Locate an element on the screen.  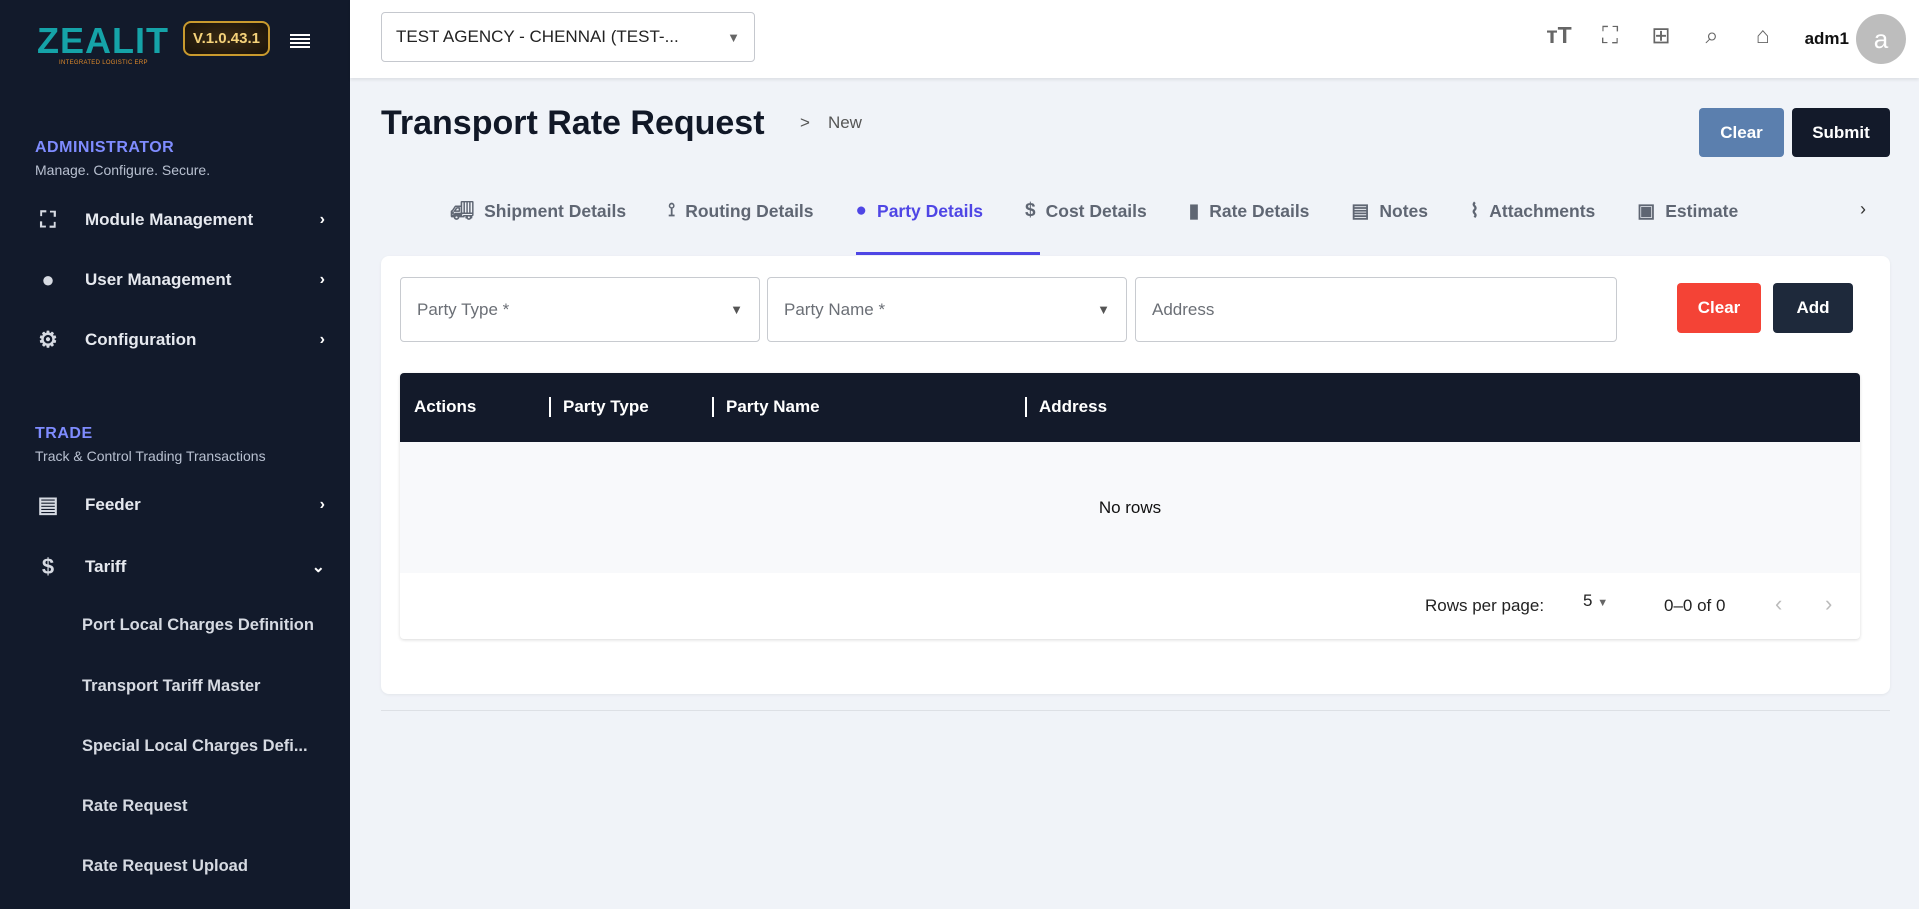
document-icon: ▤ is located at coordinates (48, 504).